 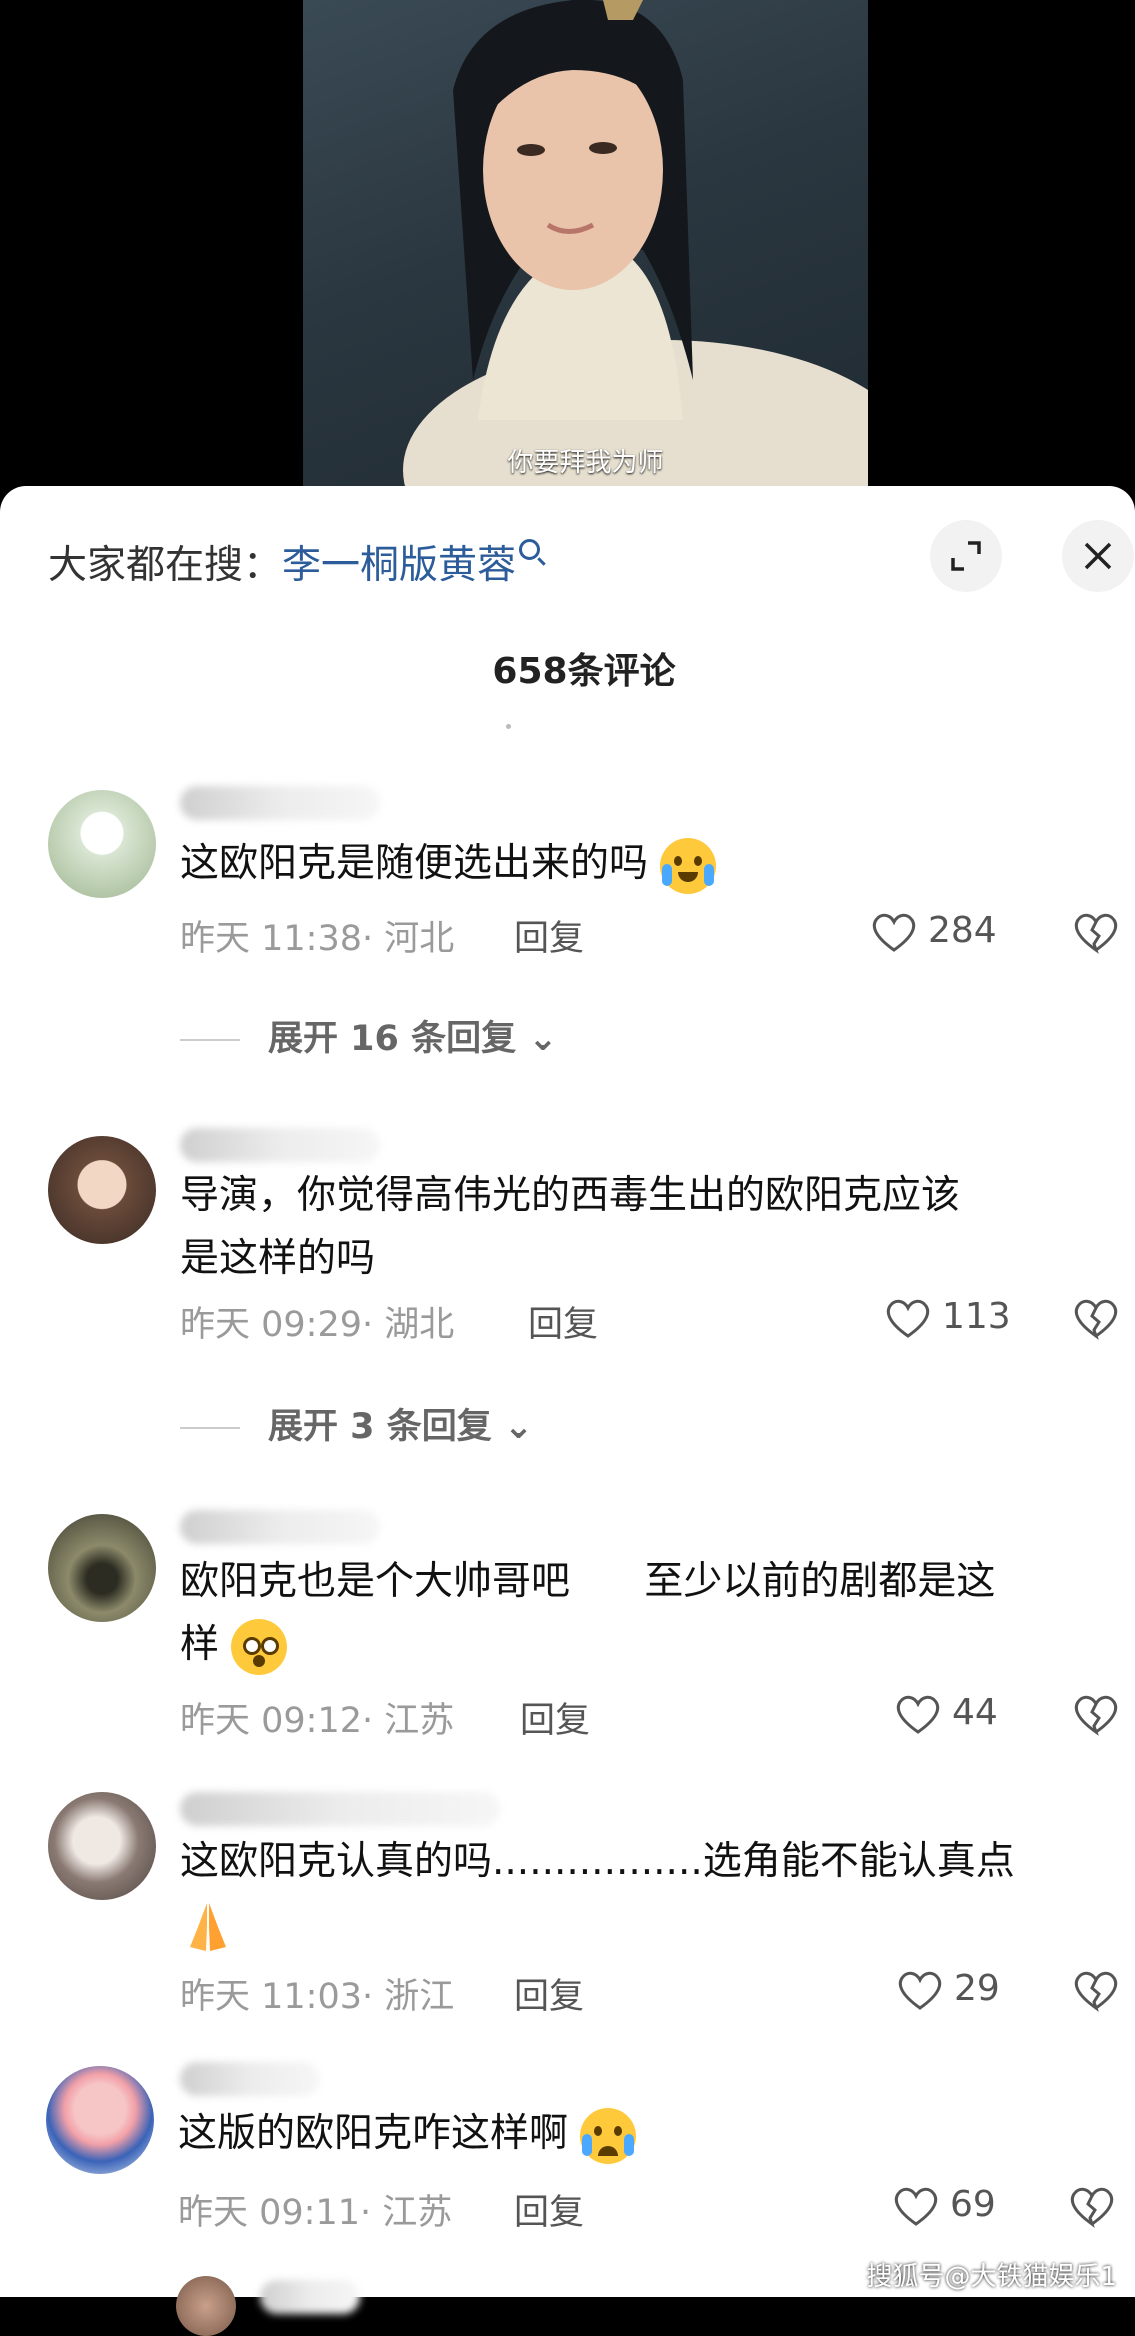 I want to click on expand-icon, so click(x=966, y=556).